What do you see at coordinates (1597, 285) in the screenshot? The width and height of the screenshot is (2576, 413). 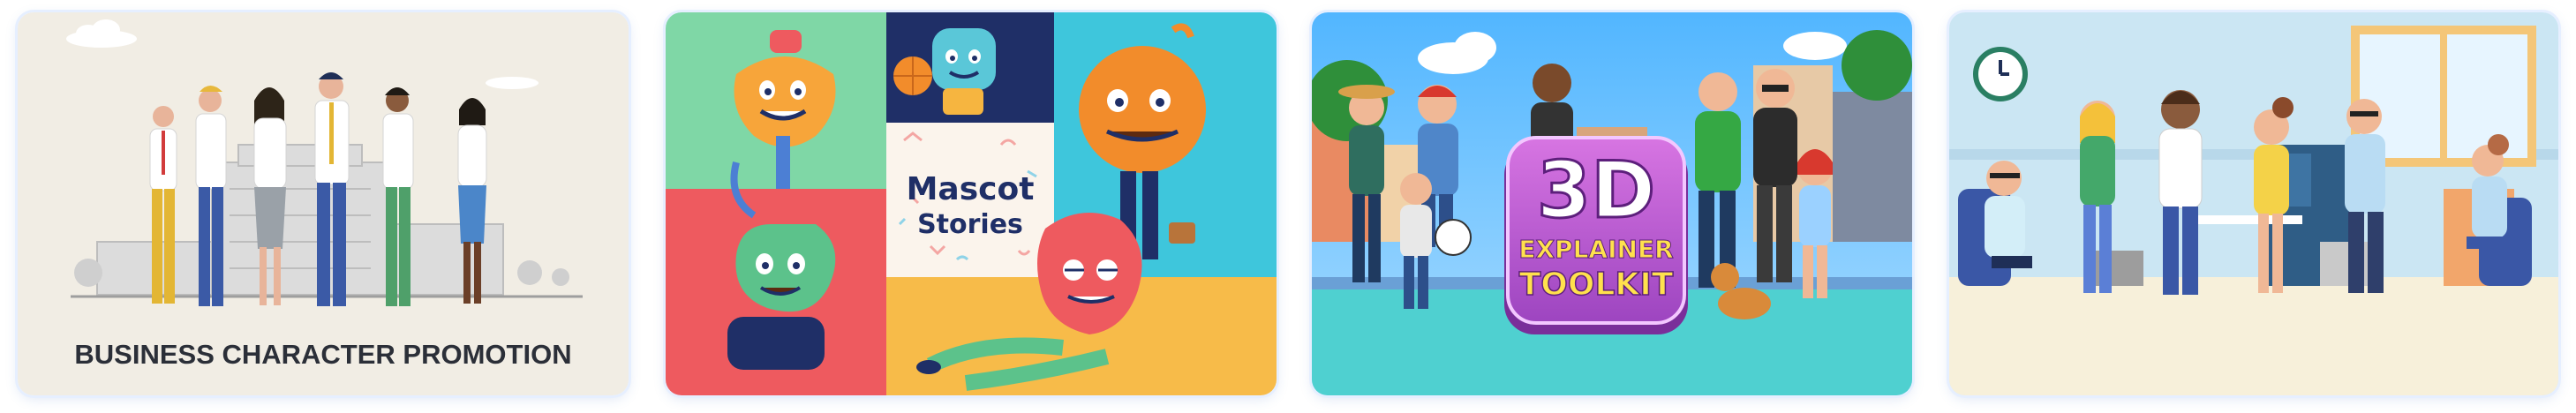 I see `badge-toolkit-text: TOOLKIT` at bounding box center [1597, 285].